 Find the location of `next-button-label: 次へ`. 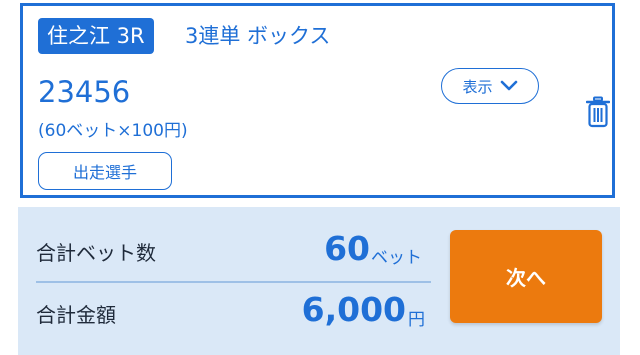

next-button-label: 次へ is located at coordinates (526, 278).